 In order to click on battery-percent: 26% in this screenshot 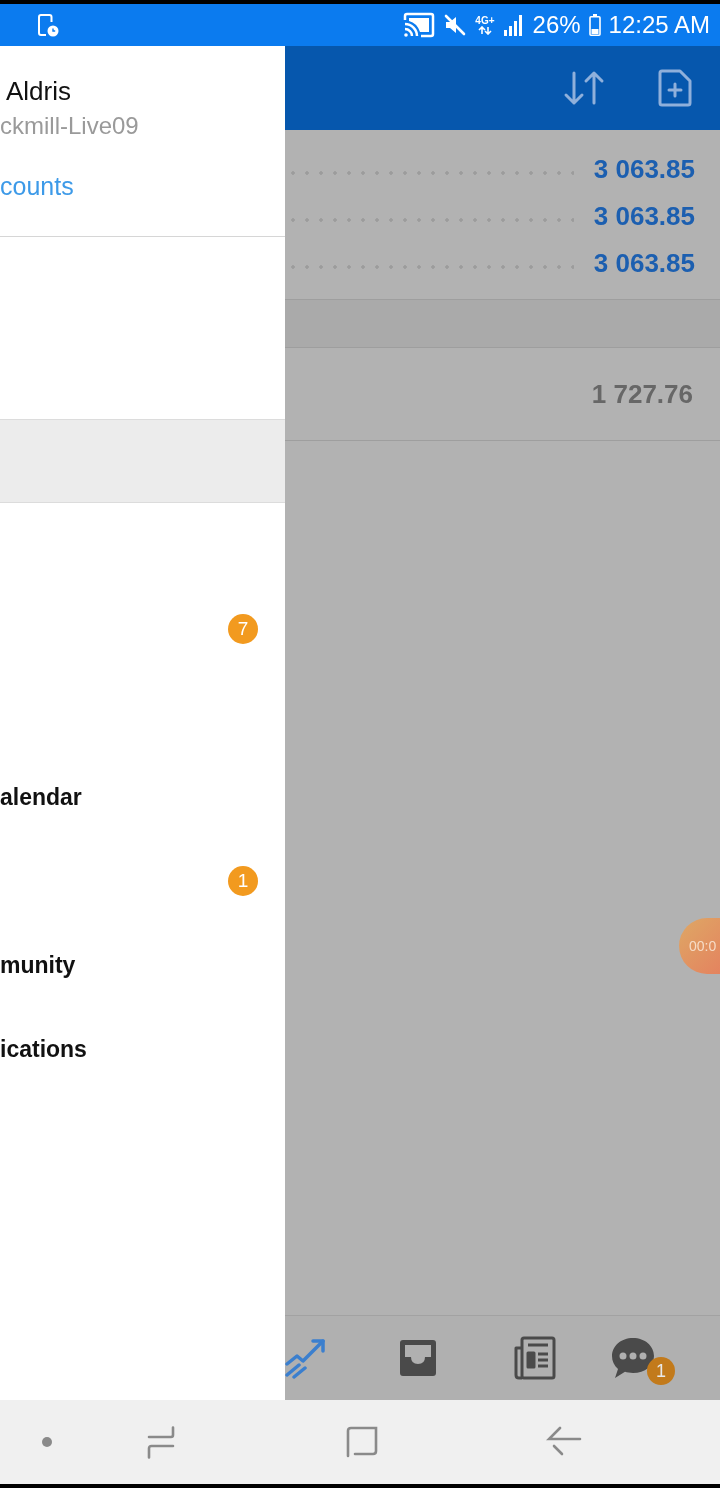, I will do `click(556, 25)`.